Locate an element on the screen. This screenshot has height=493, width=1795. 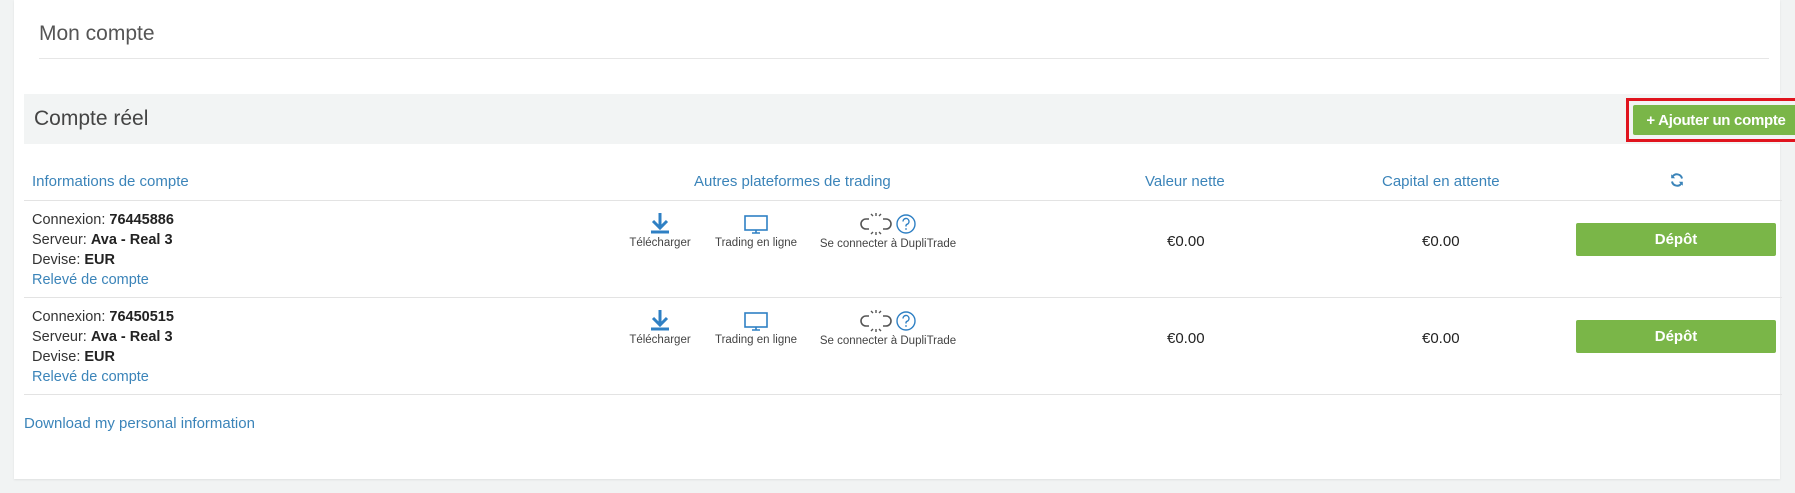
add-account-highlight: + Ajouter un compte is located at coordinates (1710, 120).